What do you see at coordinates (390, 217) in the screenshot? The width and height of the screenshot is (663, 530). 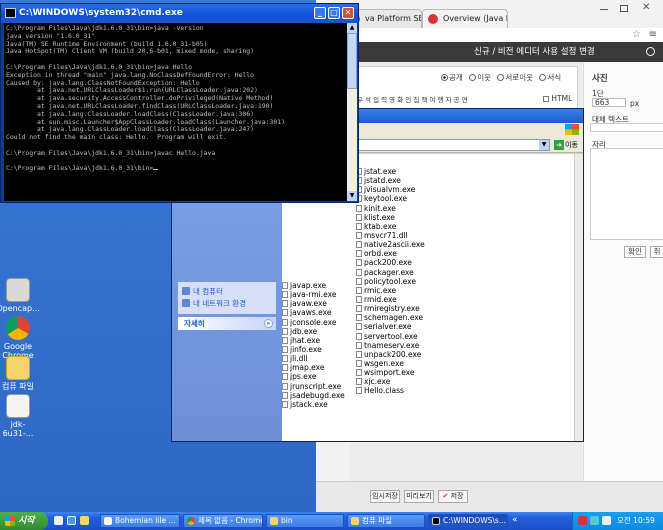 I see `file-item: klist.exe` at bounding box center [390, 217].